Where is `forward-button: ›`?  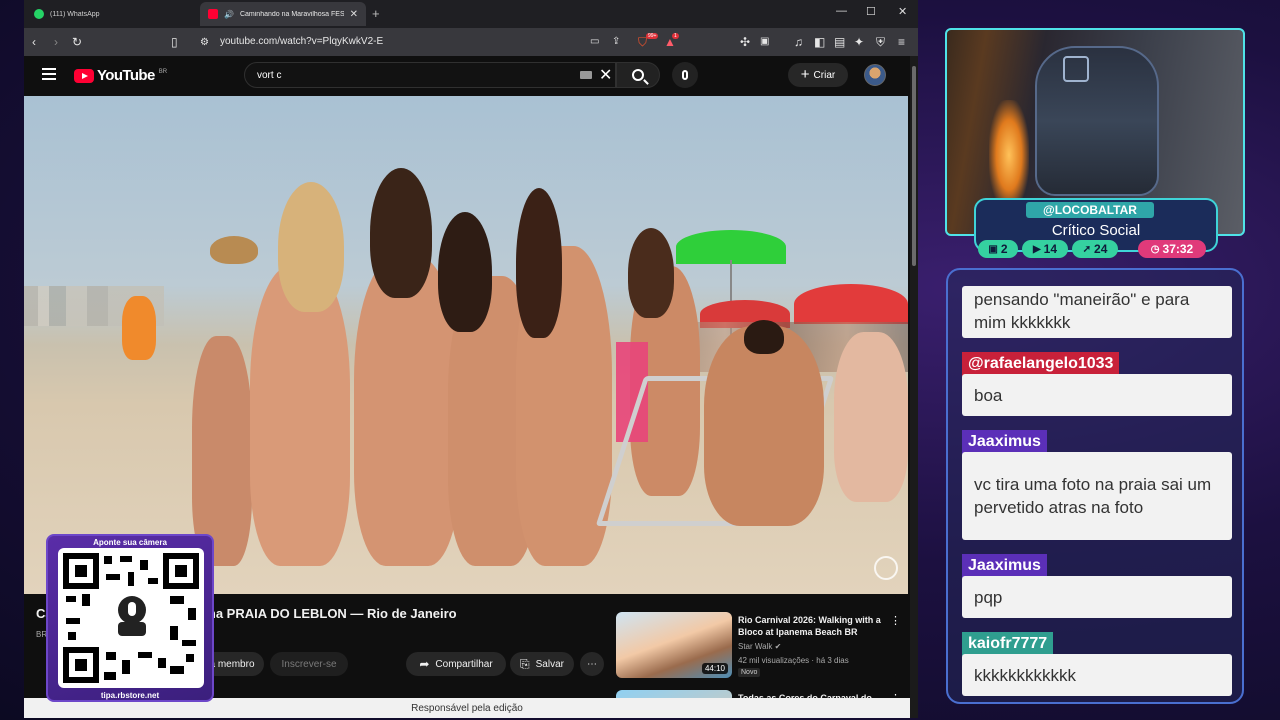
forward-button: › is located at coordinates (56, 42).